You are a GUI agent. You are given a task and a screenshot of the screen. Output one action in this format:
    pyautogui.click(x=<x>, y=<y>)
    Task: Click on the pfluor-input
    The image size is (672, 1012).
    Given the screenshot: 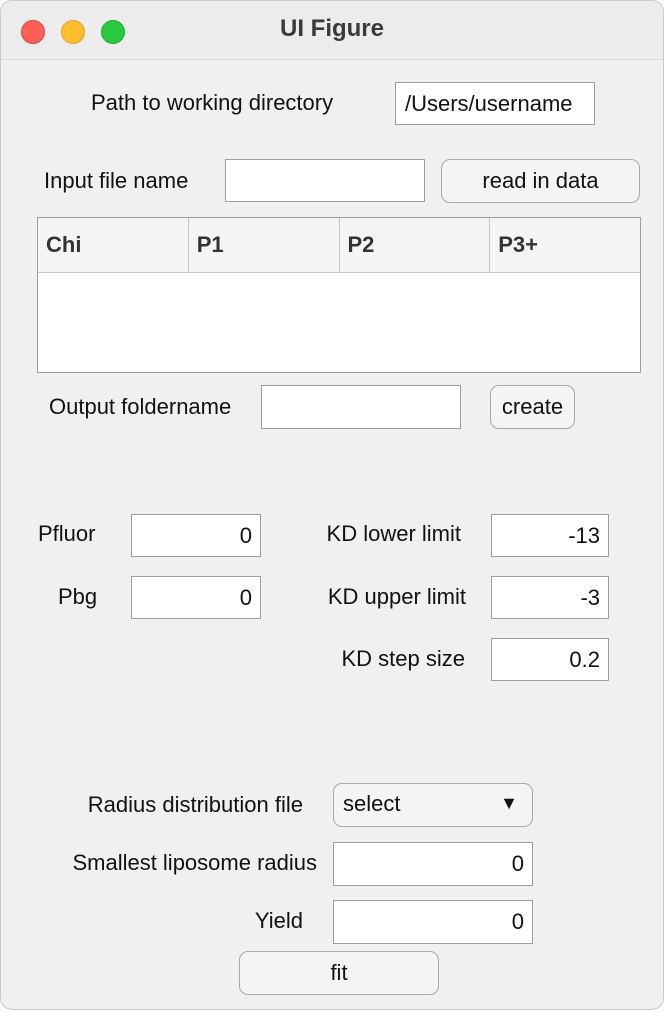 What is the action you would take?
    pyautogui.click(x=196, y=535)
    